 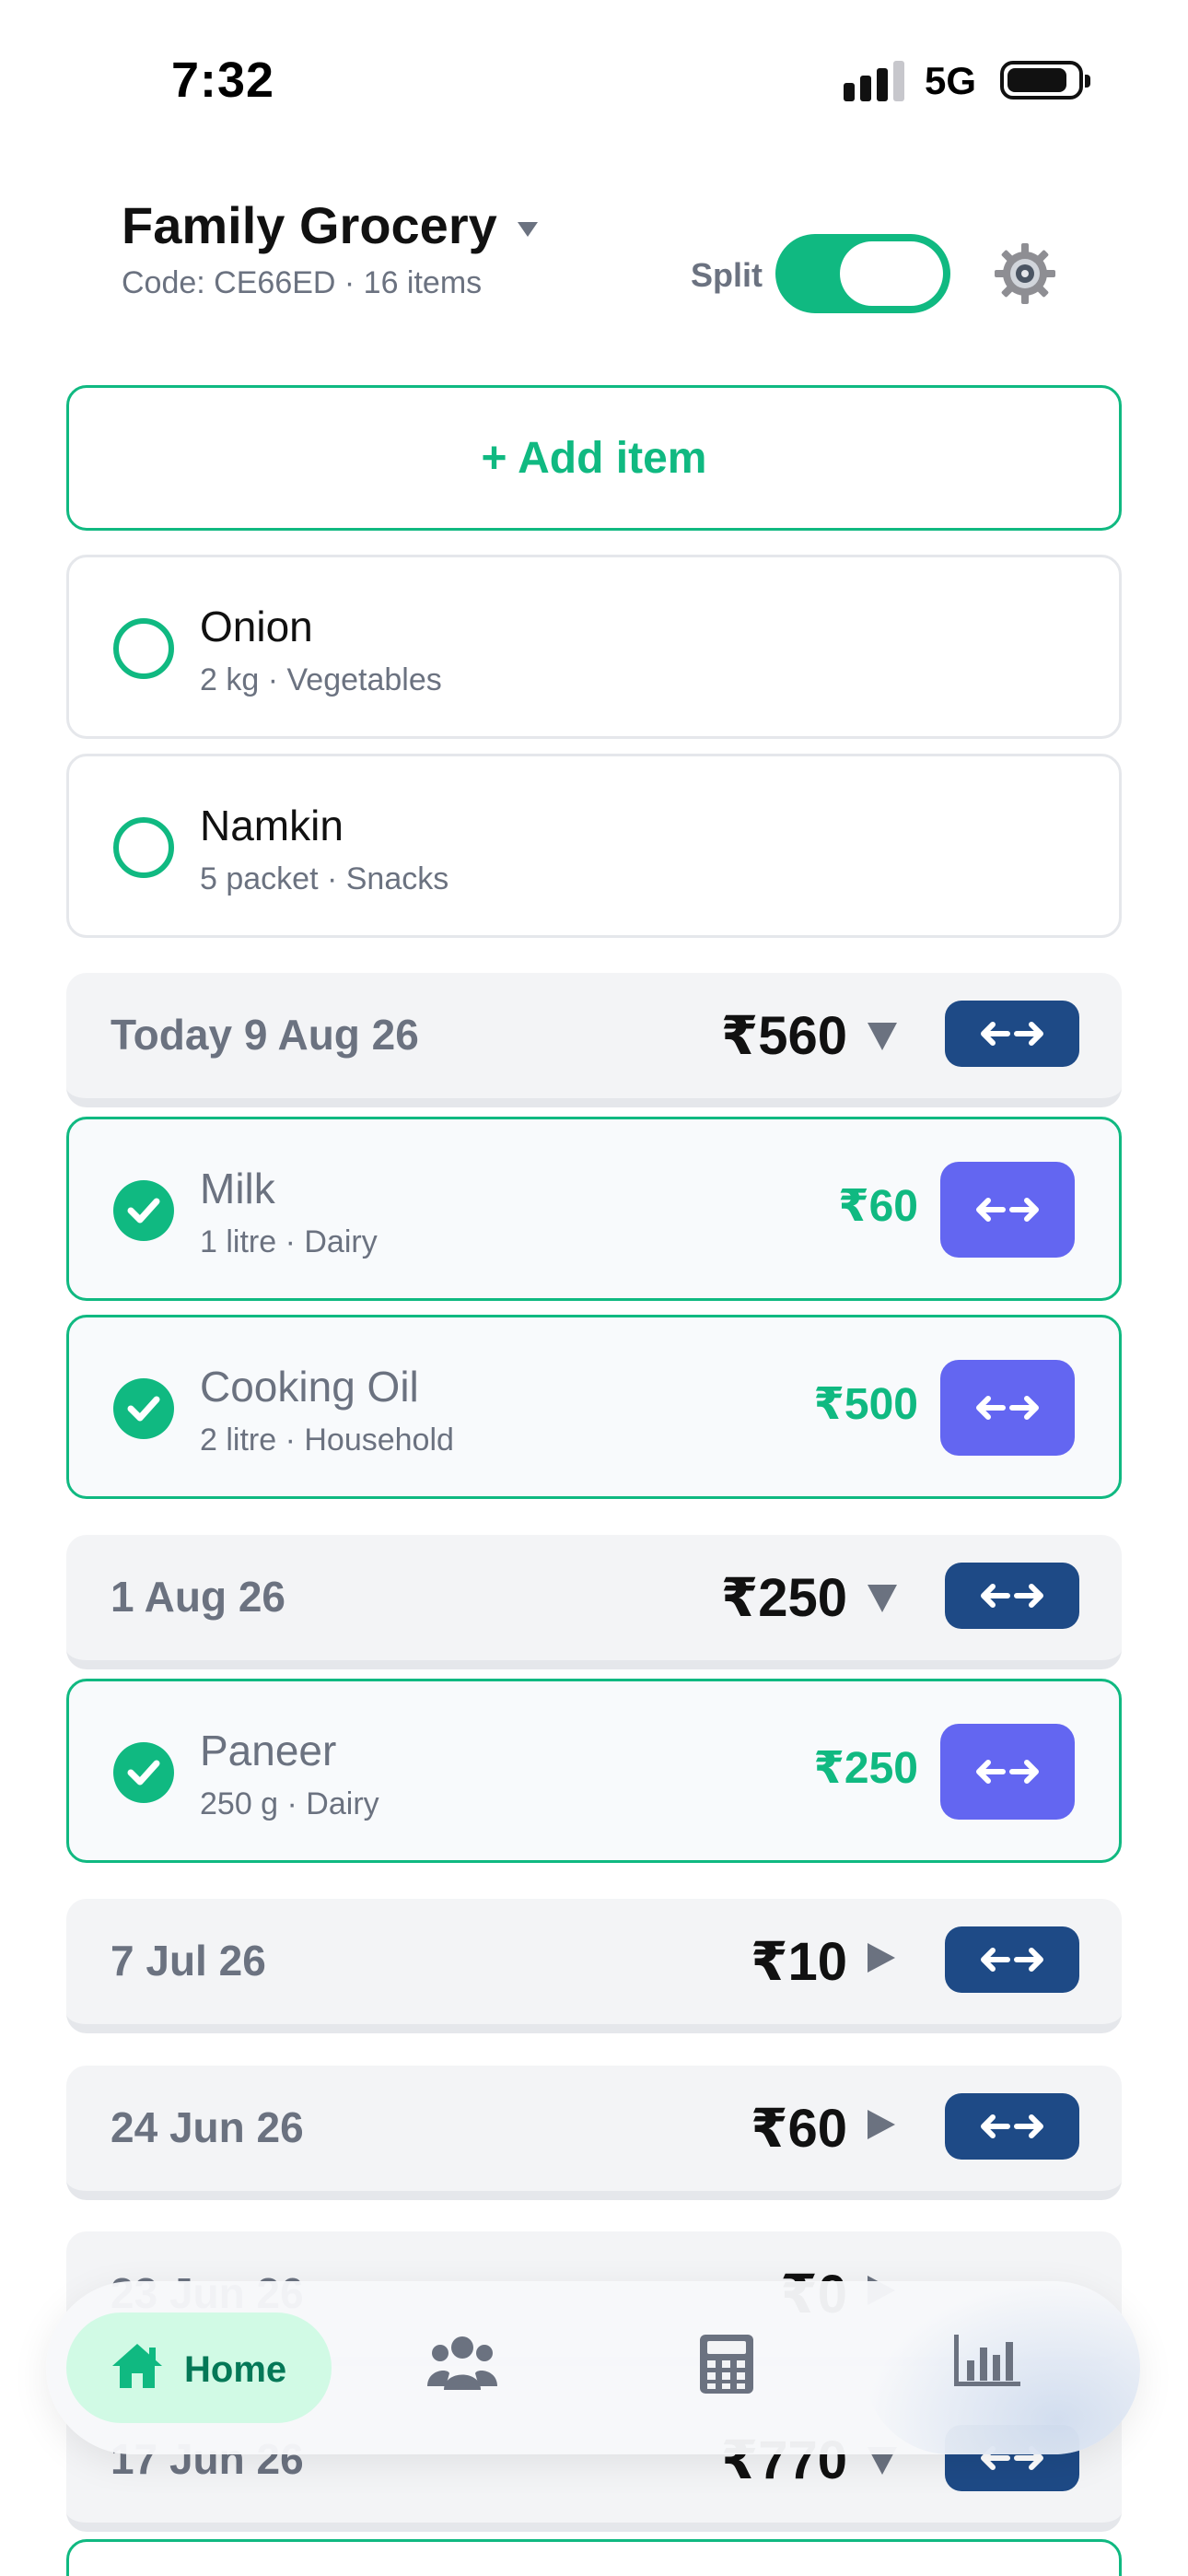 What do you see at coordinates (272, 825) in the screenshot?
I see `item-name: Namkin` at bounding box center [272, 825].